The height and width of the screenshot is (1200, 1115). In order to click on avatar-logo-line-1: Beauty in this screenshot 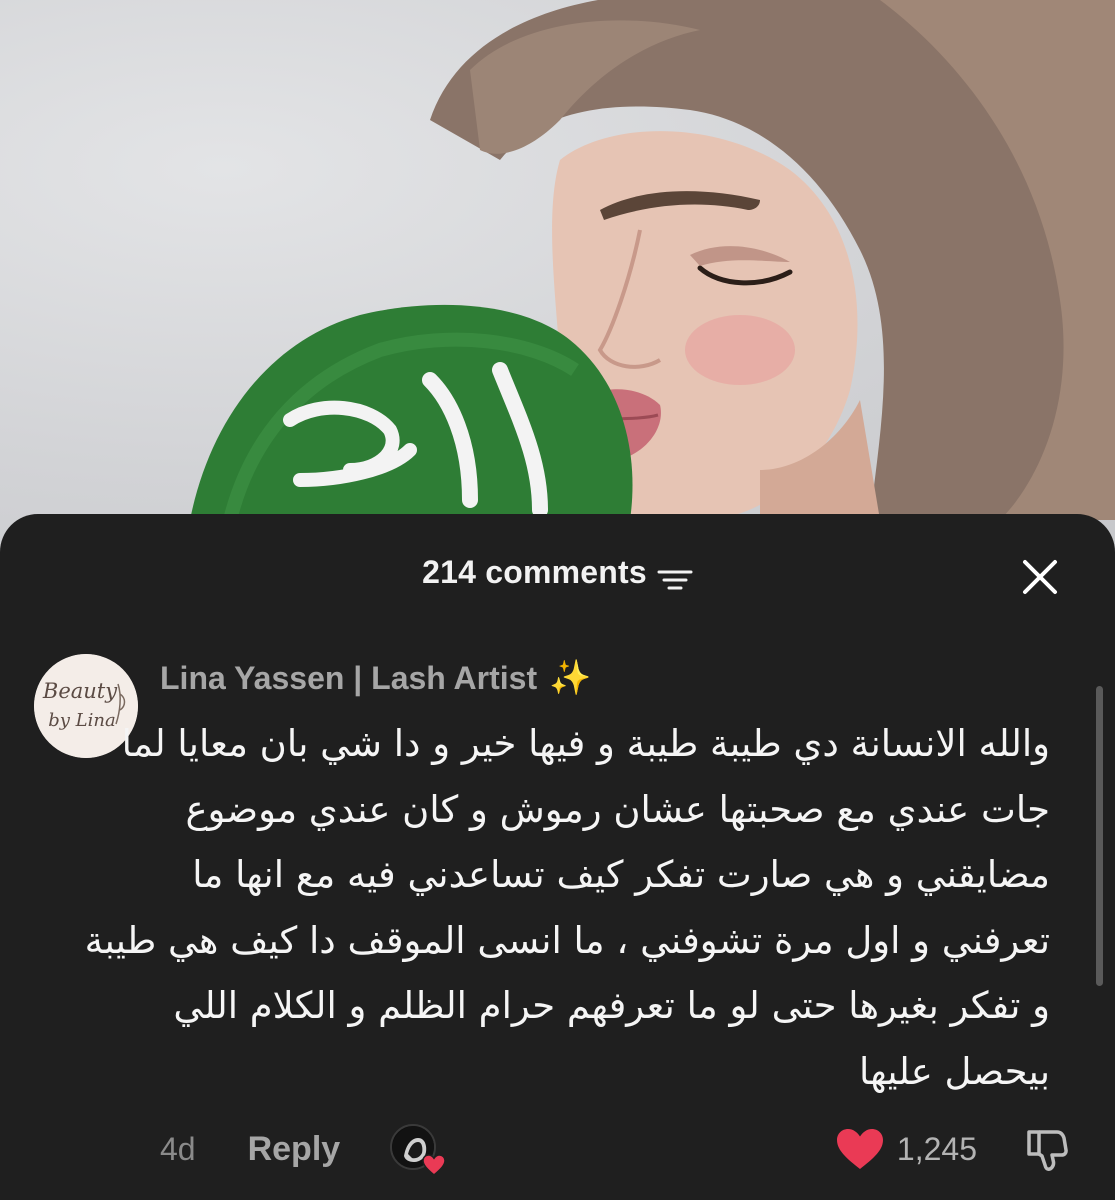, I will do `click(80, 691)`.